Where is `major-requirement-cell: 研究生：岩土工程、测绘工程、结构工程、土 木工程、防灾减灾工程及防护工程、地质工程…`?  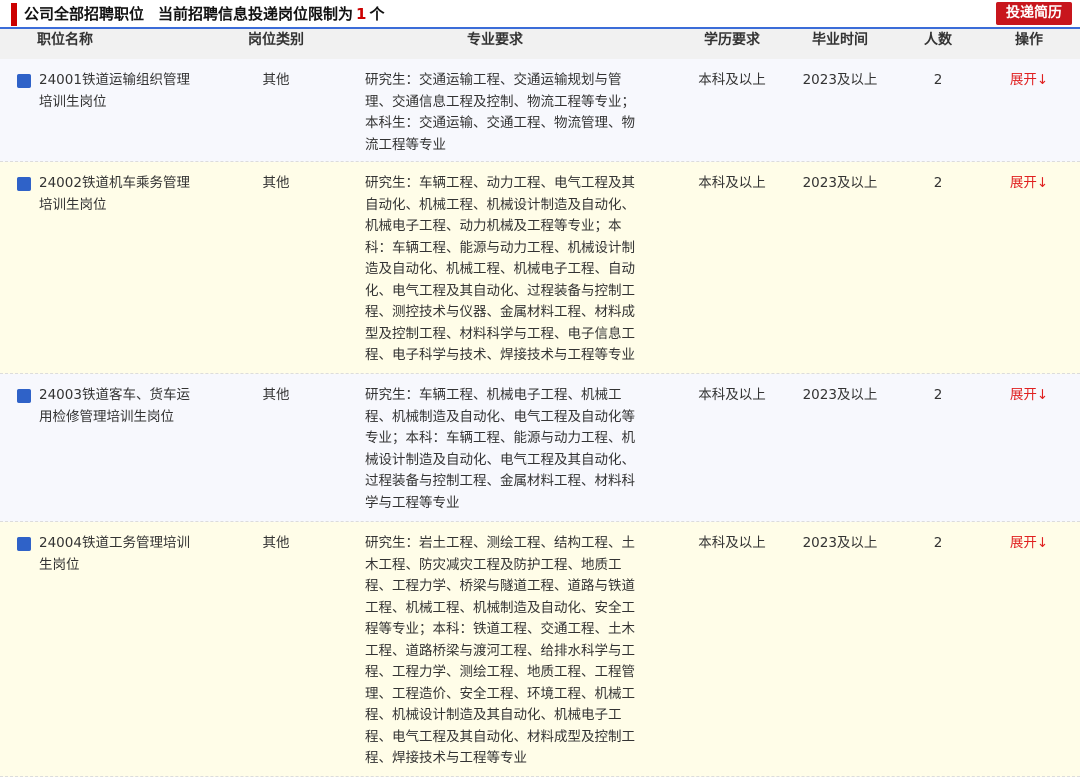
major-requirement-cell: 研究生：岩土工程、测绘工程、结构工程、土 木工程、防灾减灾工程及防护工程、地质工程… is located at coordinates (511, 651).